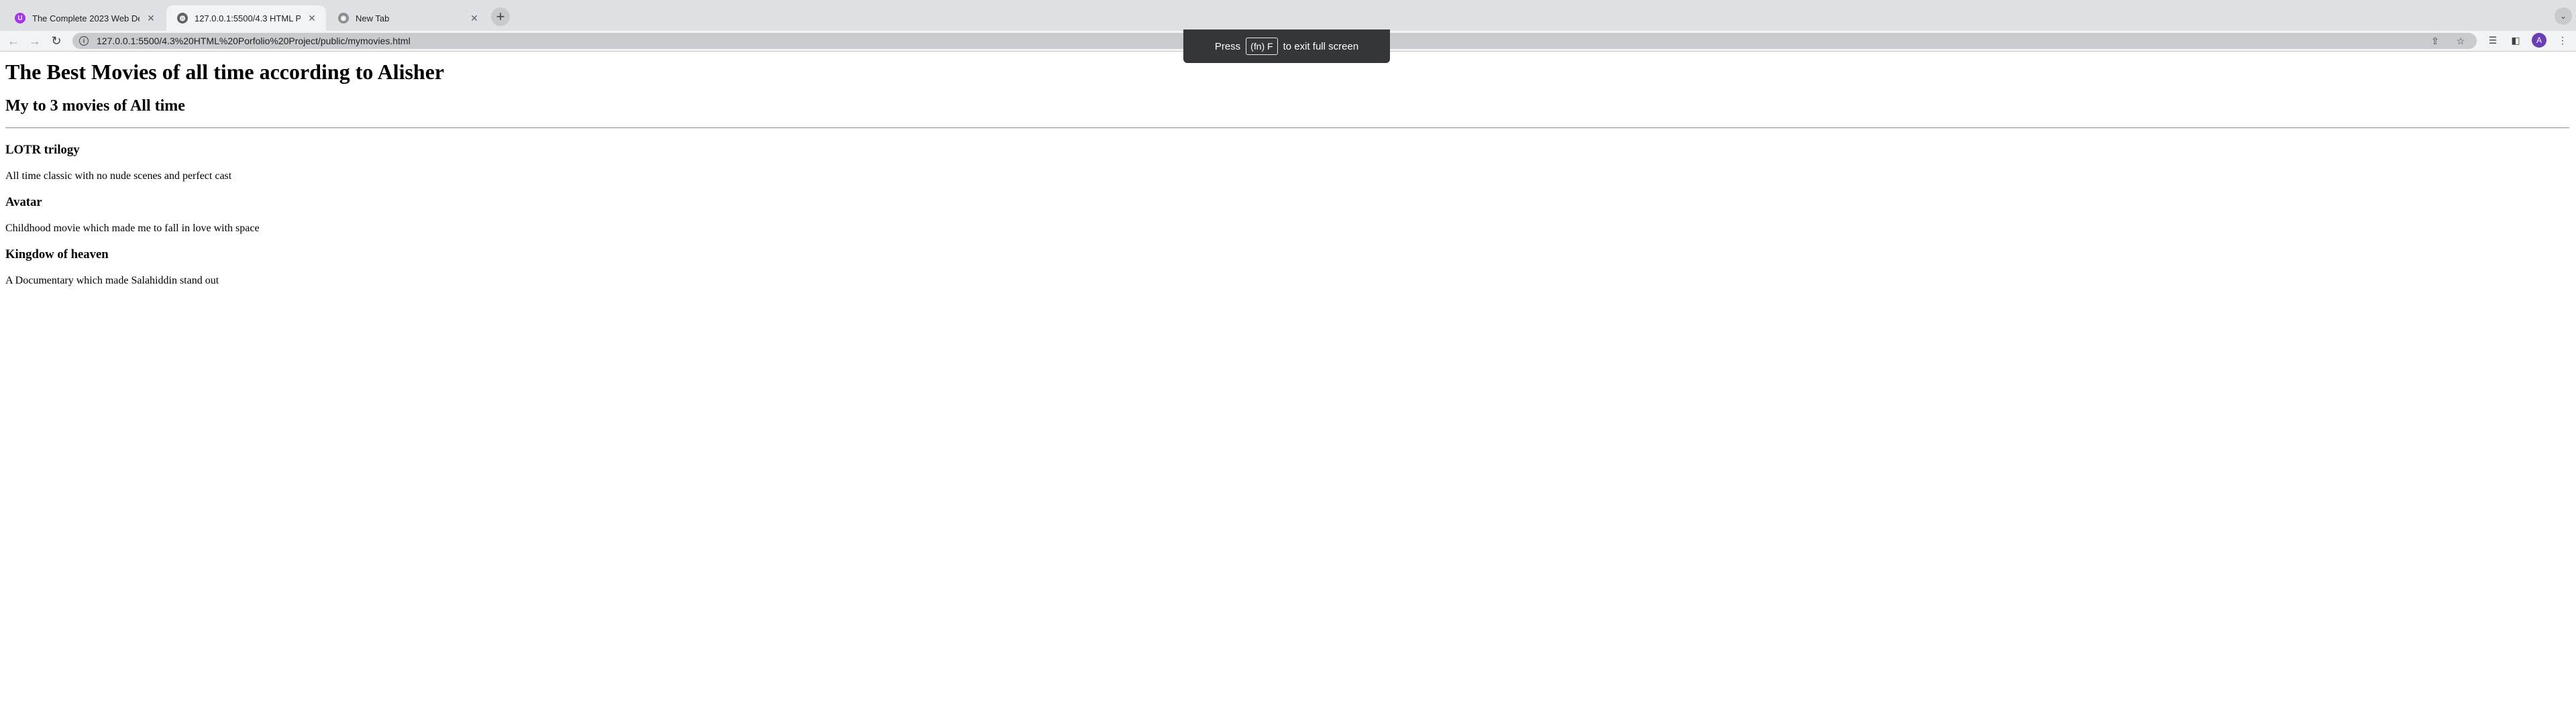  I want to click on tab-title: 127.0.0.1:5500/4.3 HTML Portf, so click(248, 18).